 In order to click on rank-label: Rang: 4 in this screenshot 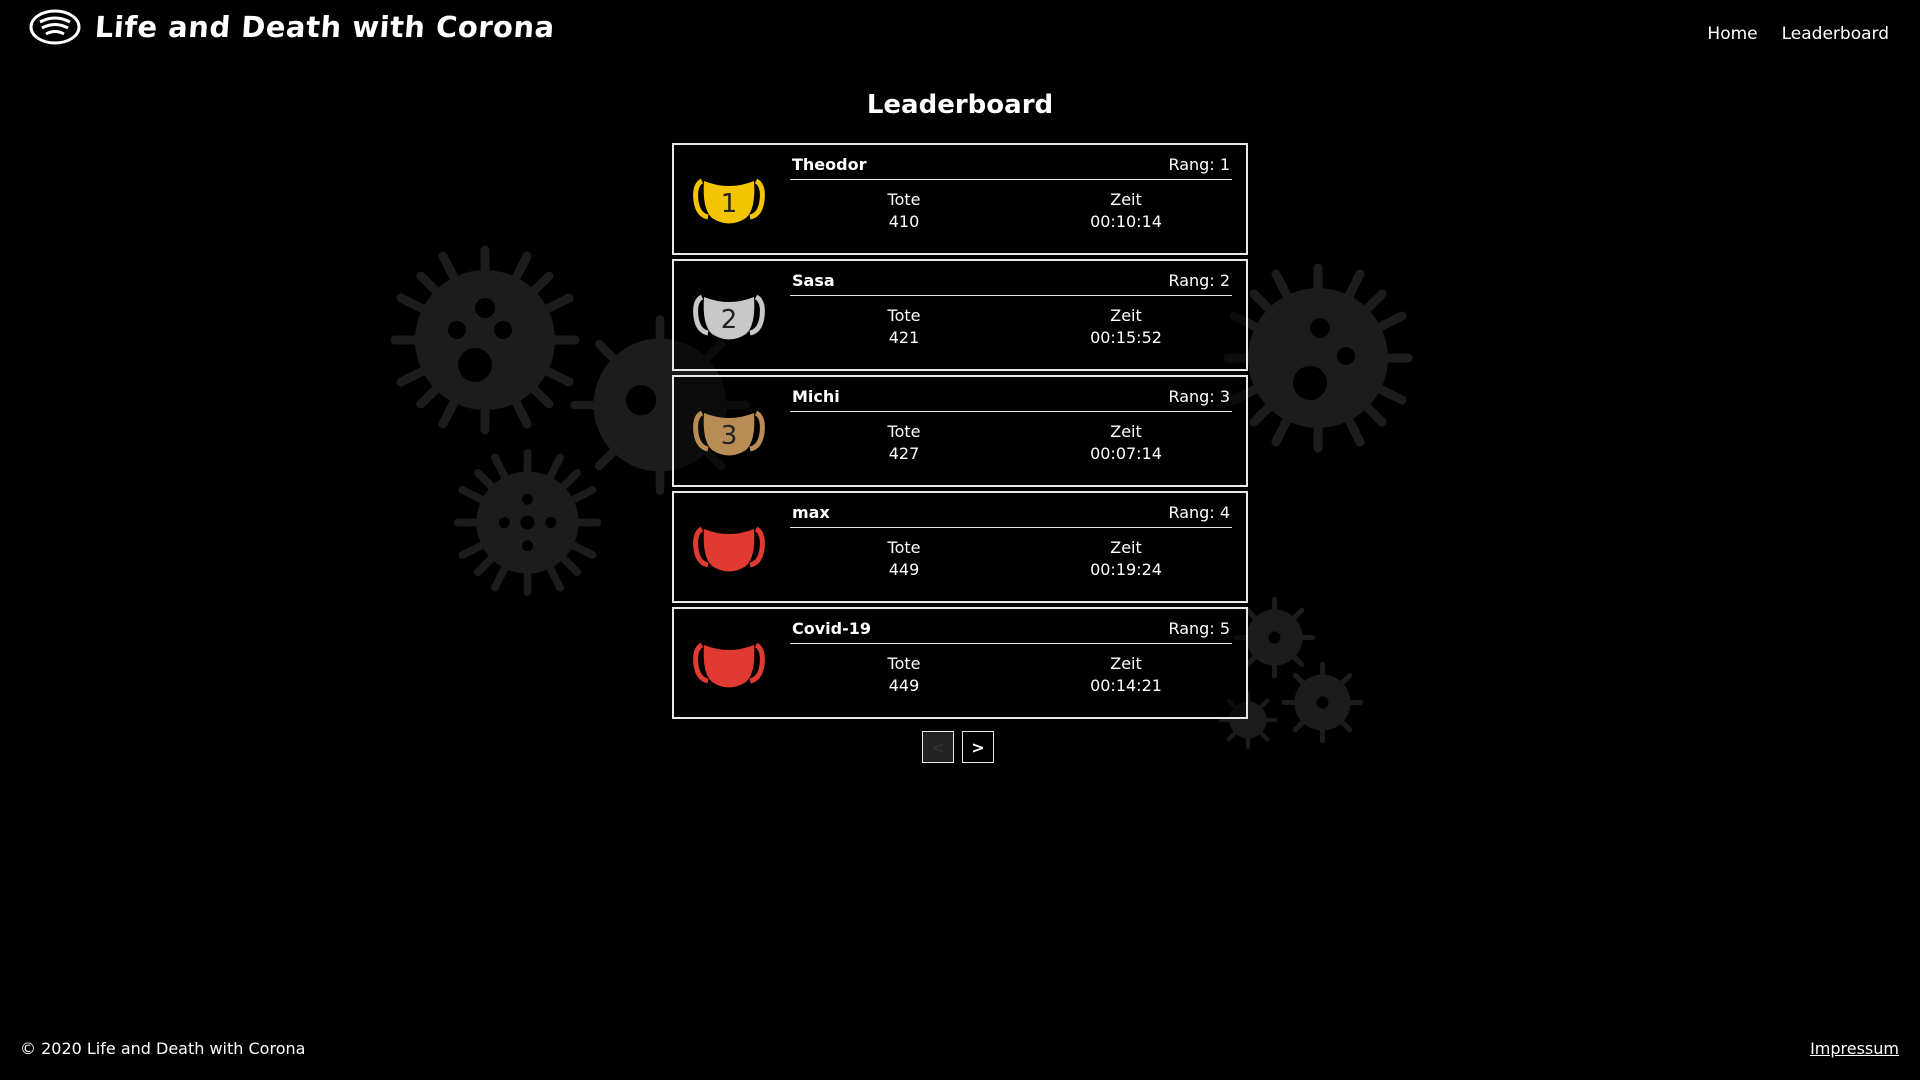, I will do `click(1199, 512)`.